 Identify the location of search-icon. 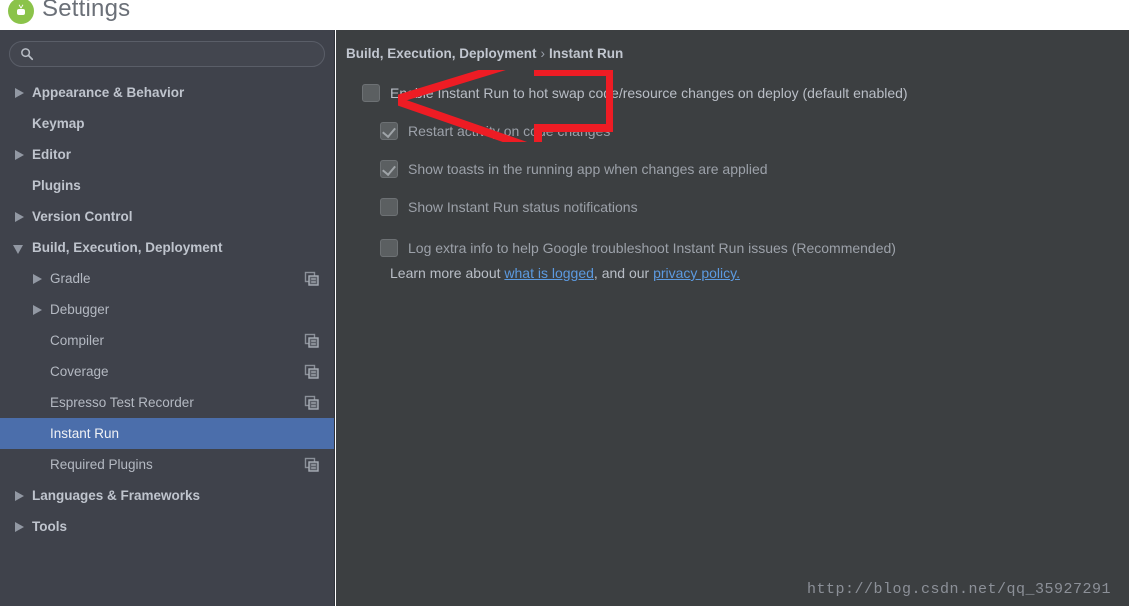
(27, 54).